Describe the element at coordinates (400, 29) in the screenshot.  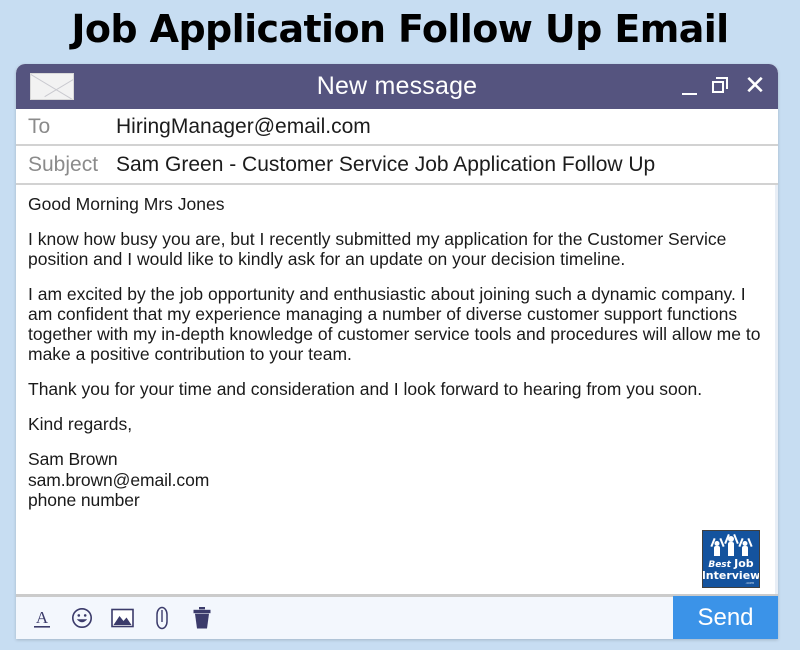
I see `page-title: Job Application Follow Up Email` at that location.